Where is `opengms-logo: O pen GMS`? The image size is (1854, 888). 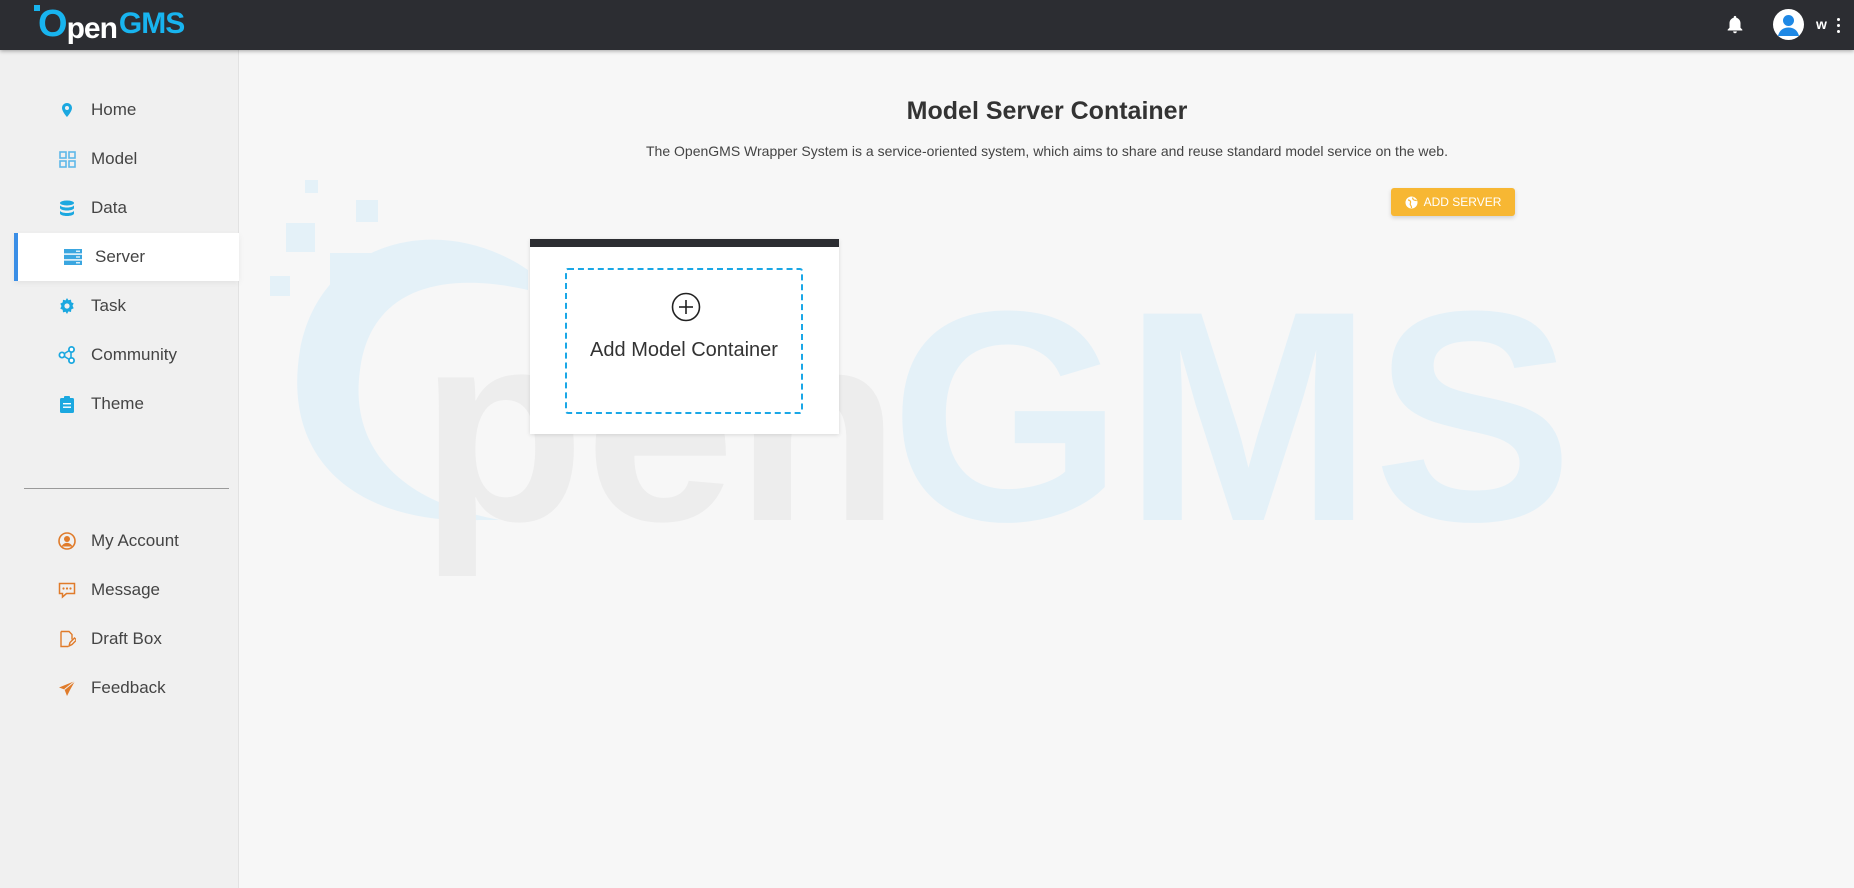 opengms-logo: O pen GMS is located at coordinates (109, 24).